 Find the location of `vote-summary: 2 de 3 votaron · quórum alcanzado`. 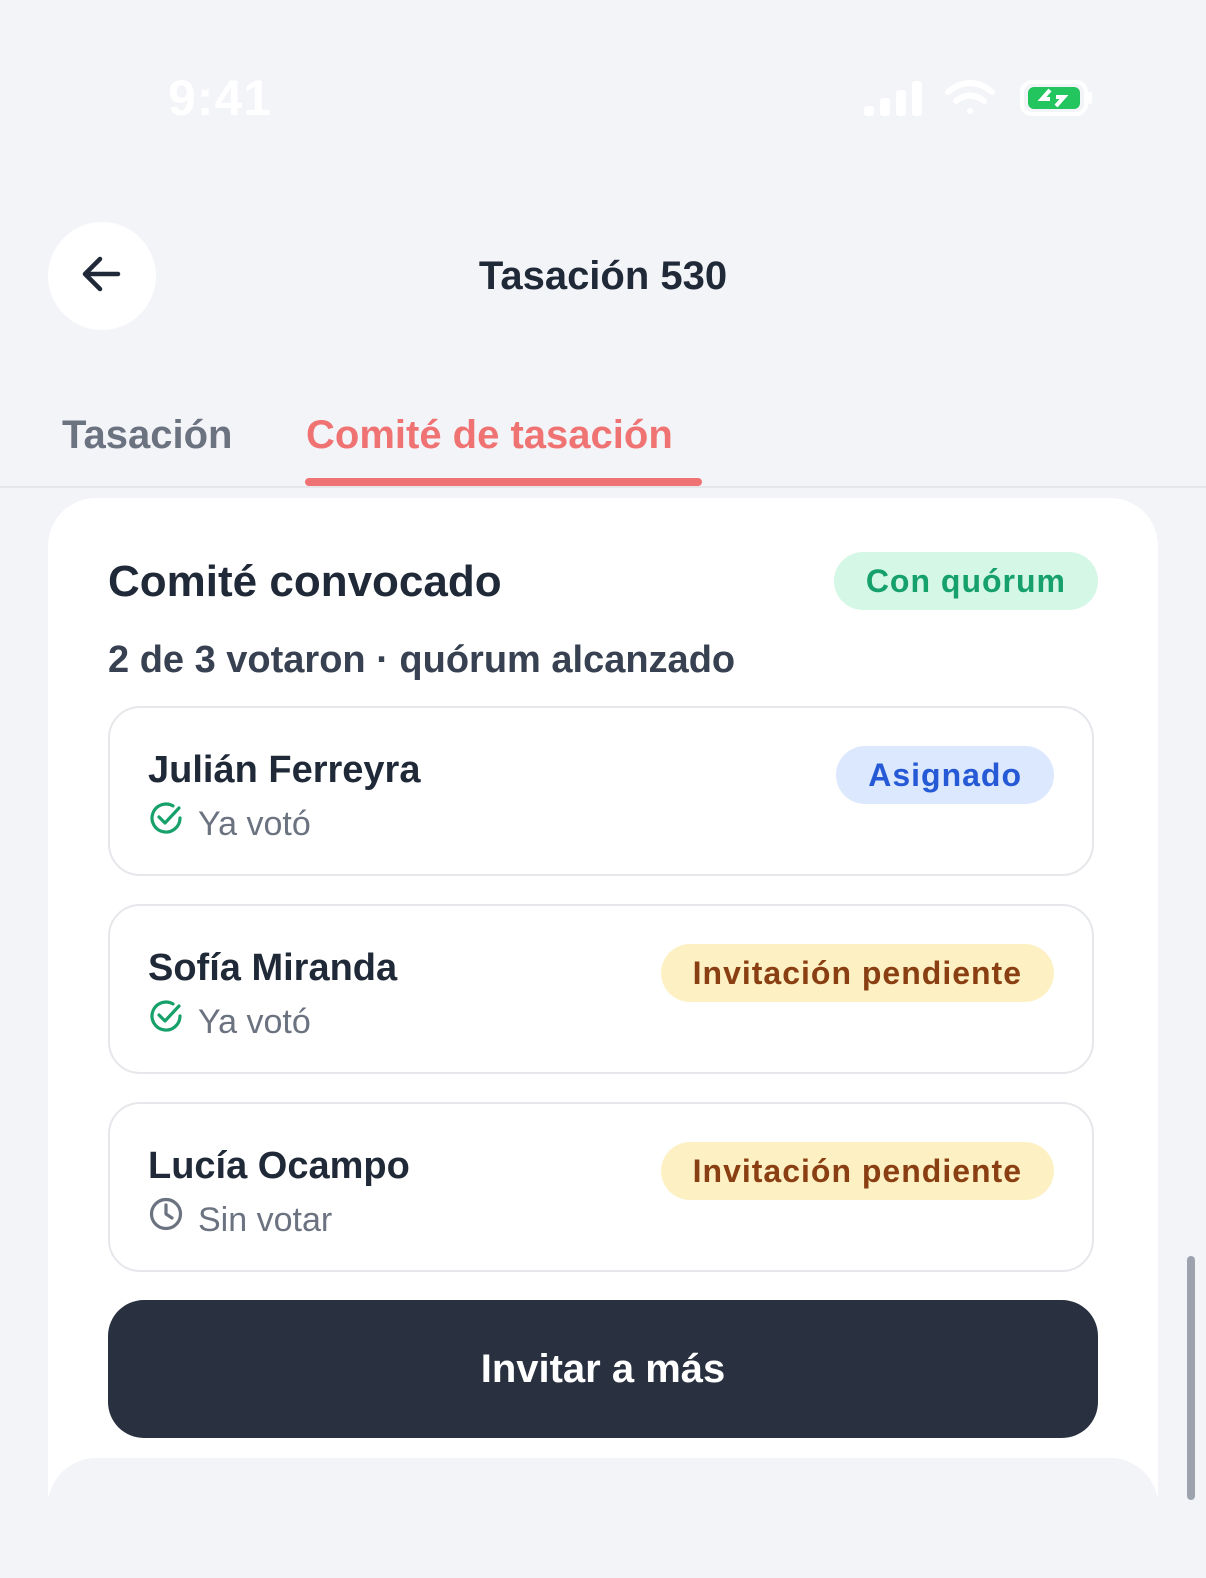

vote-summary: 2 de 3 votaron · quórum alcanzado is located at coordinates (422, 660).